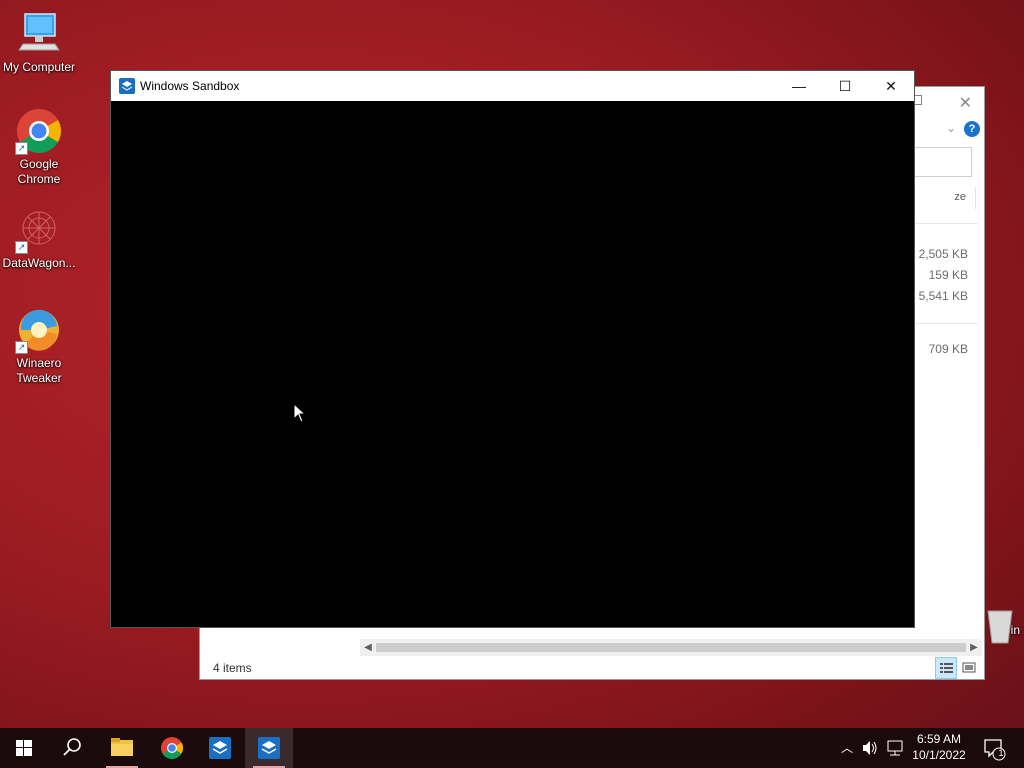  What do you see at coordinates (960, 197) in the screenshot?
I see `column-header-size: ze` at bounding box center [960, 197].